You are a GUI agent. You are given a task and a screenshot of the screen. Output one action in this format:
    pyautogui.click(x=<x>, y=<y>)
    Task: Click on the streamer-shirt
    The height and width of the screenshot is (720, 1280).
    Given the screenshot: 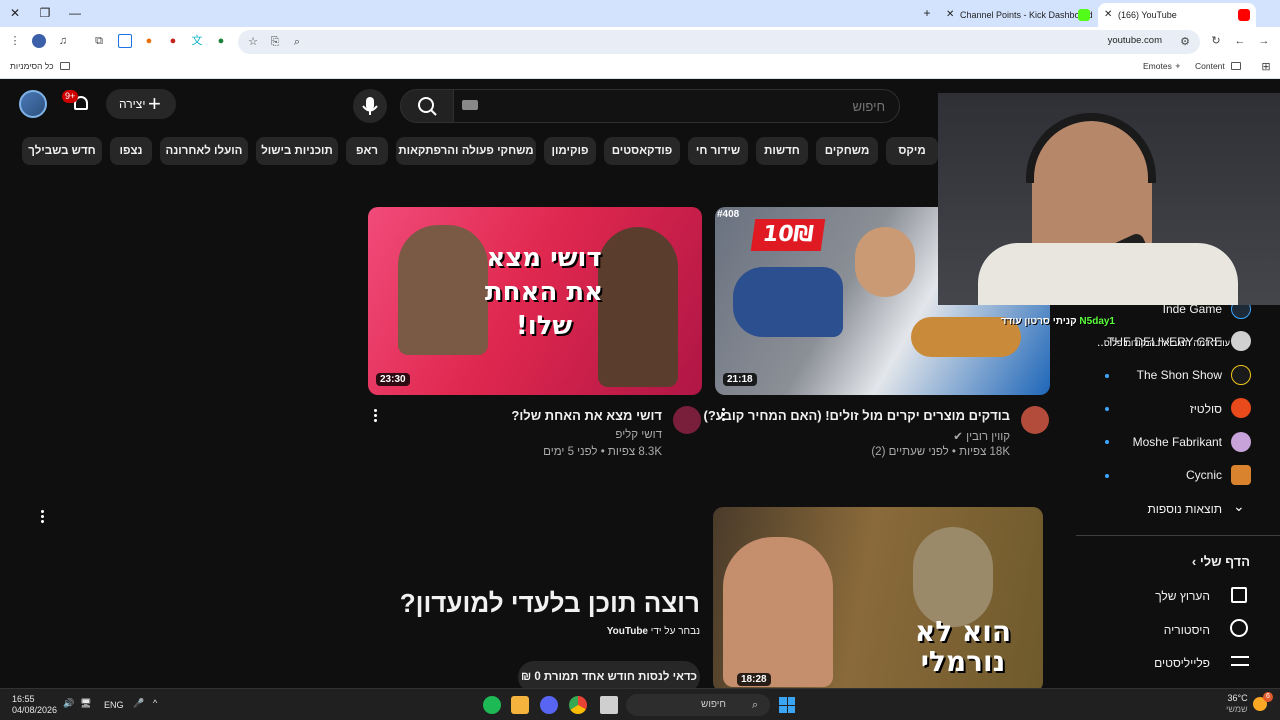 What is the action you would take?
    pyautogui.click(x=1108, y=274)
    